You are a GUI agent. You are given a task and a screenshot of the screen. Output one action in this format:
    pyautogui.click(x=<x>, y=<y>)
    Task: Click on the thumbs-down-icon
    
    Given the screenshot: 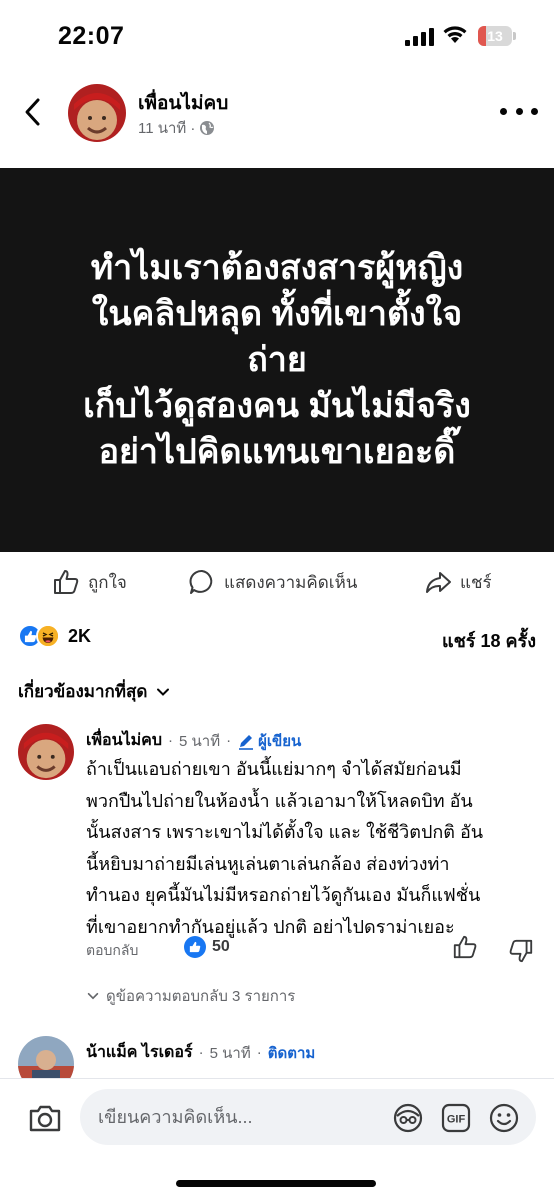 What is the action you would take?
    pyautogui.click(x=521, y=951)
    